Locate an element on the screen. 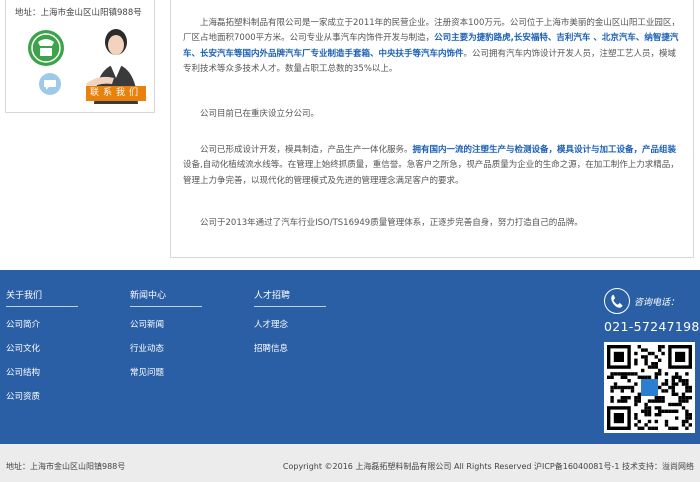  contact-us-button: 联系我们 is located at coordinates (116, 93).